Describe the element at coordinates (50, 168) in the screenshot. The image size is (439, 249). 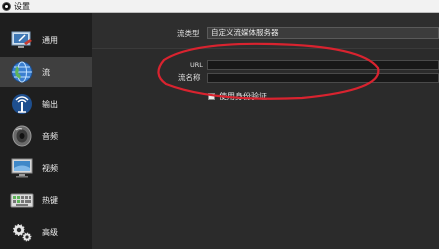
I see `sidebar-item-label: 视频` at that location.